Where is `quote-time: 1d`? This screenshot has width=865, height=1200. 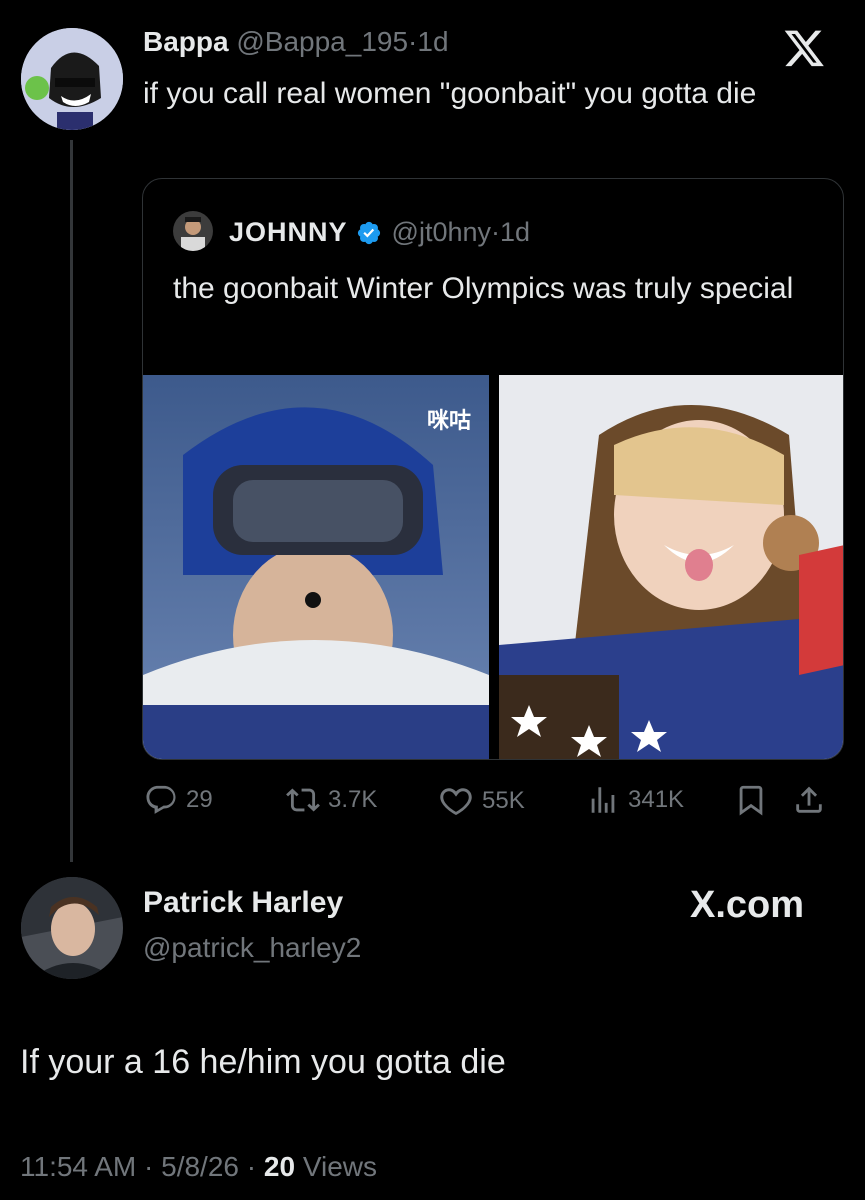 quote-time: 1d is located at coordinates (515, 232).